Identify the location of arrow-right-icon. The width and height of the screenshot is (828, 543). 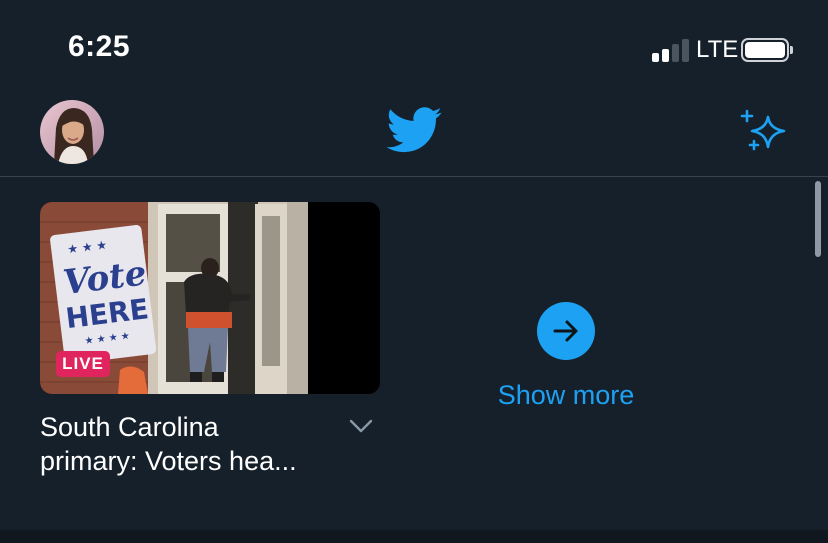
(565, 331).